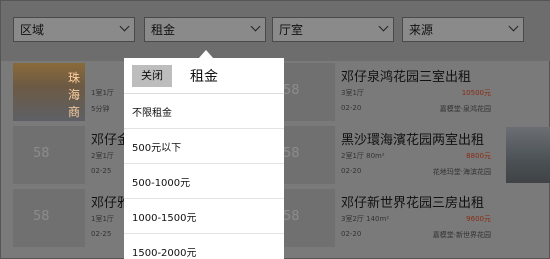  Describe the element at coordinates (365, 219) in the screenshot. I see `listing-spec: 3室2厅 140m²` at that location.